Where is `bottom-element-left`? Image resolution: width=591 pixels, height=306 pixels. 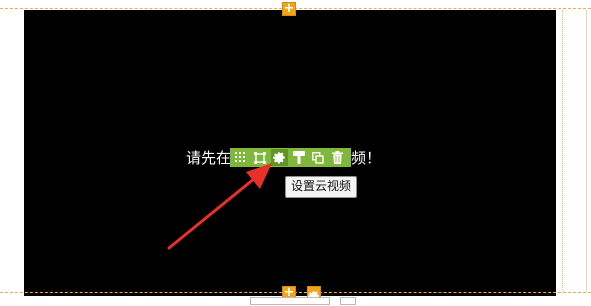
bottom-element-left is located at coordinates (290, 301).